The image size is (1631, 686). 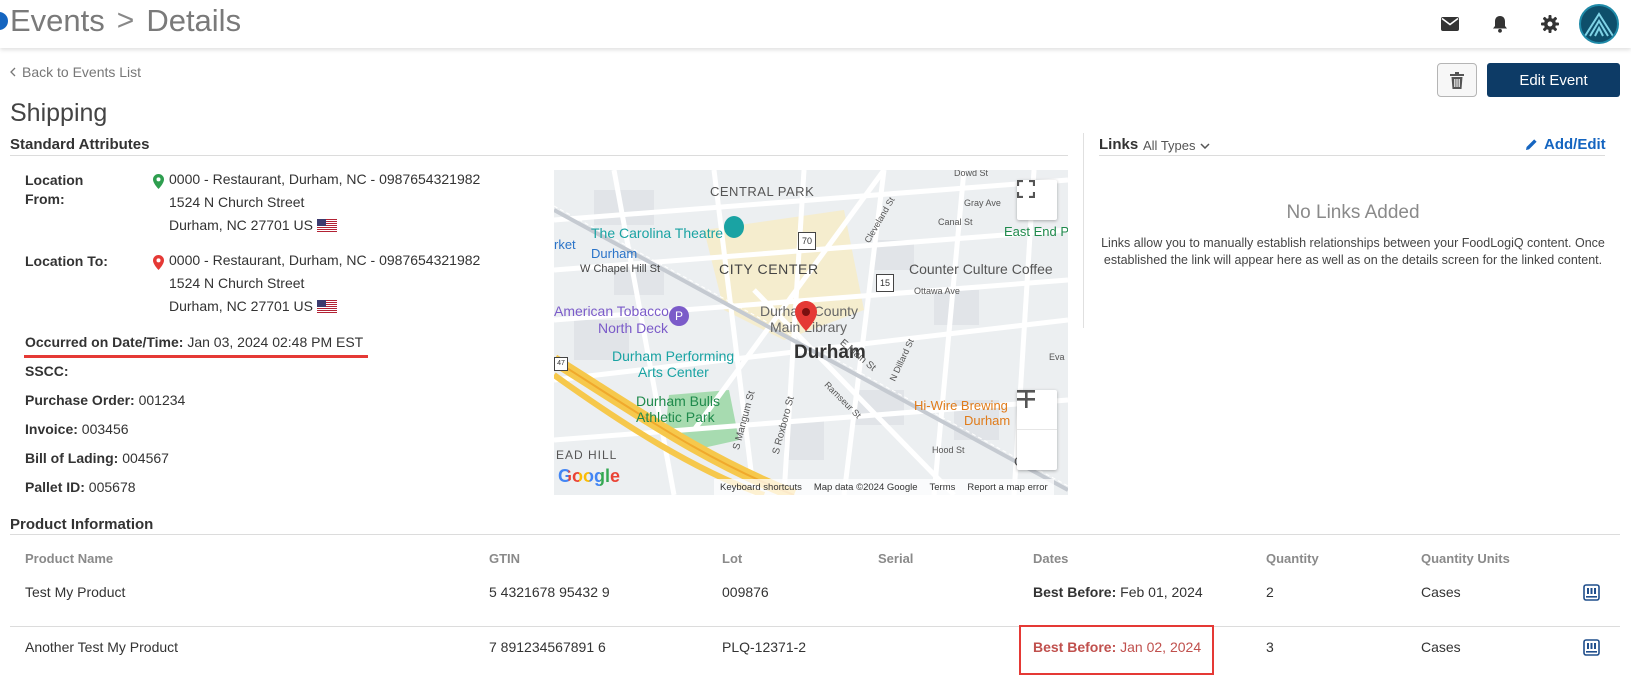 I want to click on map-label-counter-culture: Counter Culture Coffee, so click(x=981, y=269).